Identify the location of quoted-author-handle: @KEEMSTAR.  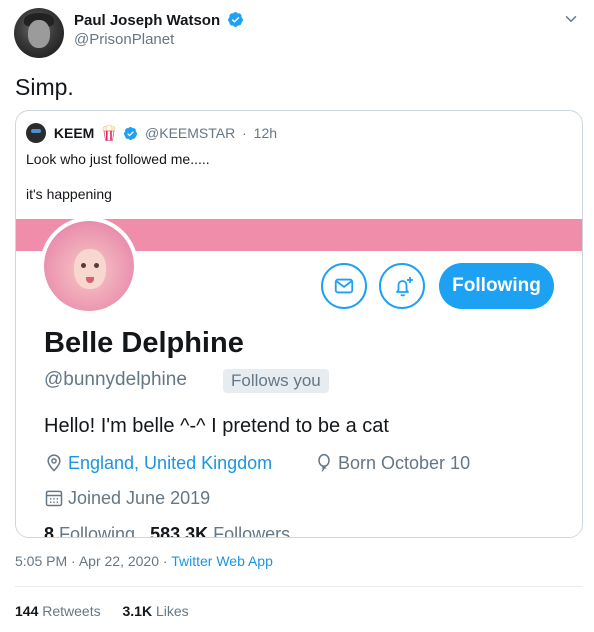
(190, 133).